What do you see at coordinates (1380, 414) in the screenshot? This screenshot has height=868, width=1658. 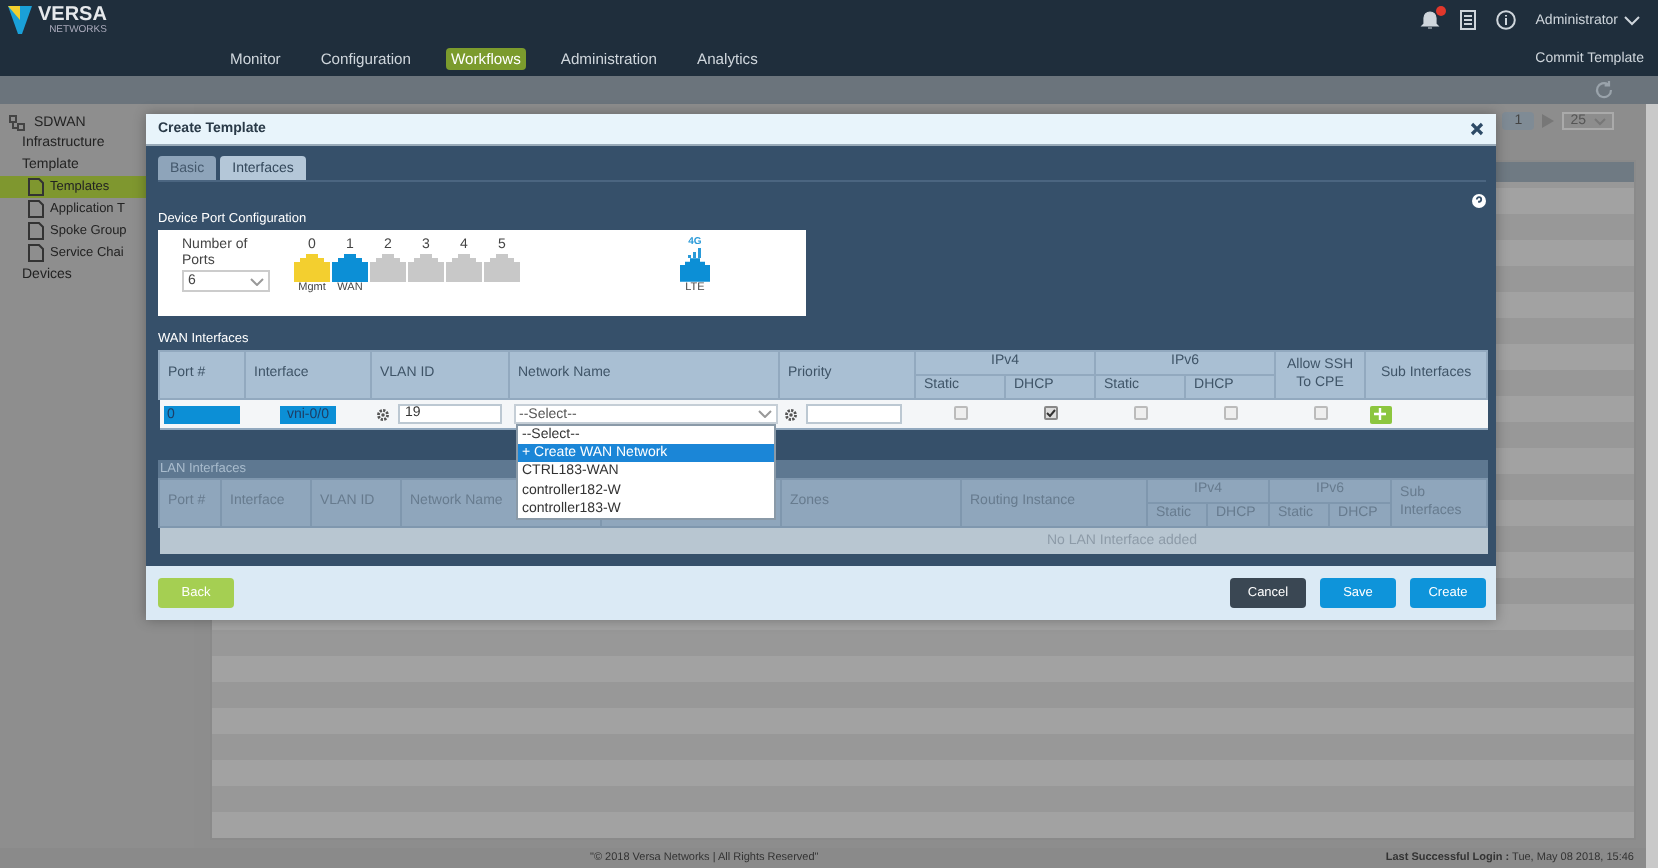 I see `add-button` at bounding box center [1380, 414].